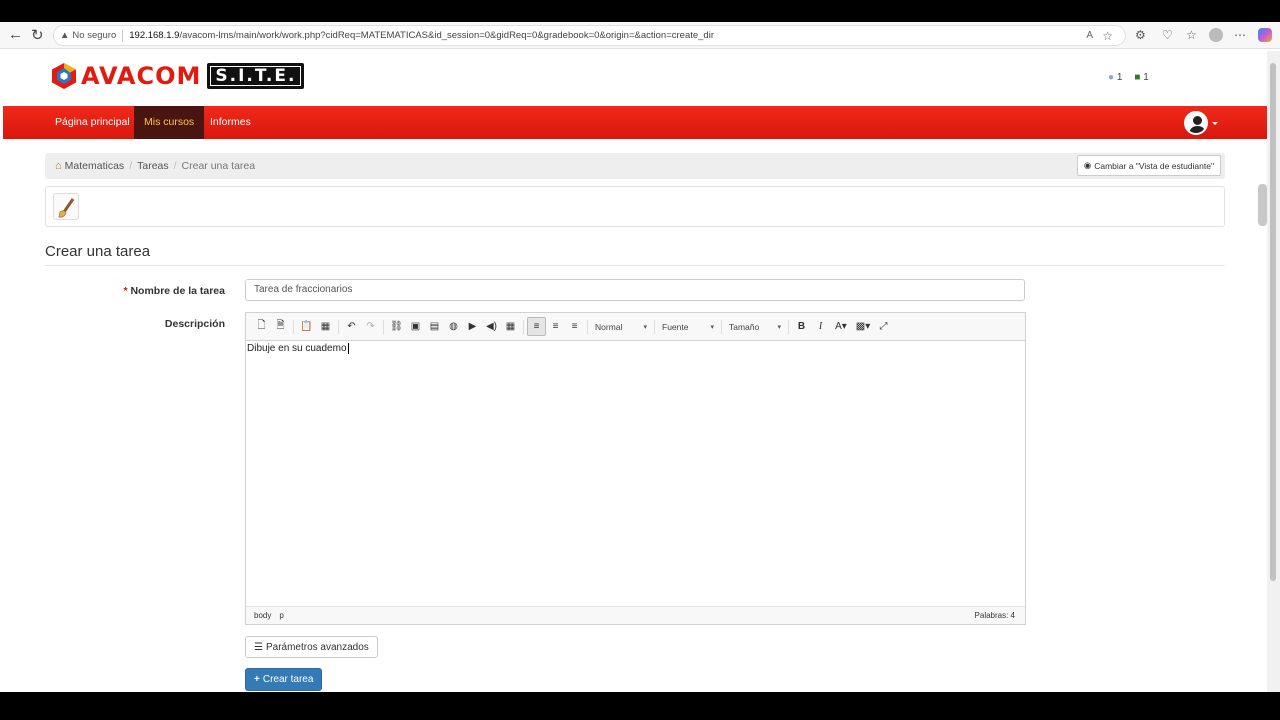 This screenshot has width=1280, height=720. I want to click on avacom-hex-icon, so click(64, 76).